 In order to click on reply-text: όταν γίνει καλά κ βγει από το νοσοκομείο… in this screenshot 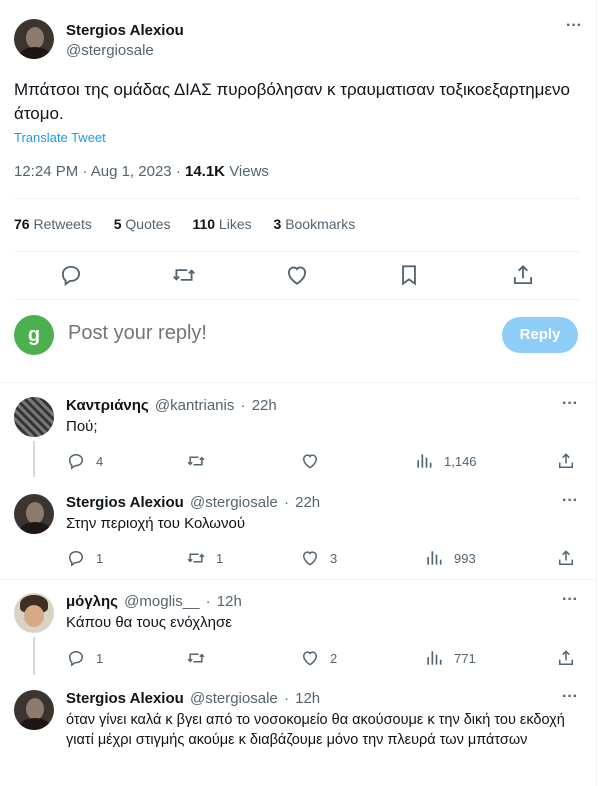, I will do `click(315, 730)`.